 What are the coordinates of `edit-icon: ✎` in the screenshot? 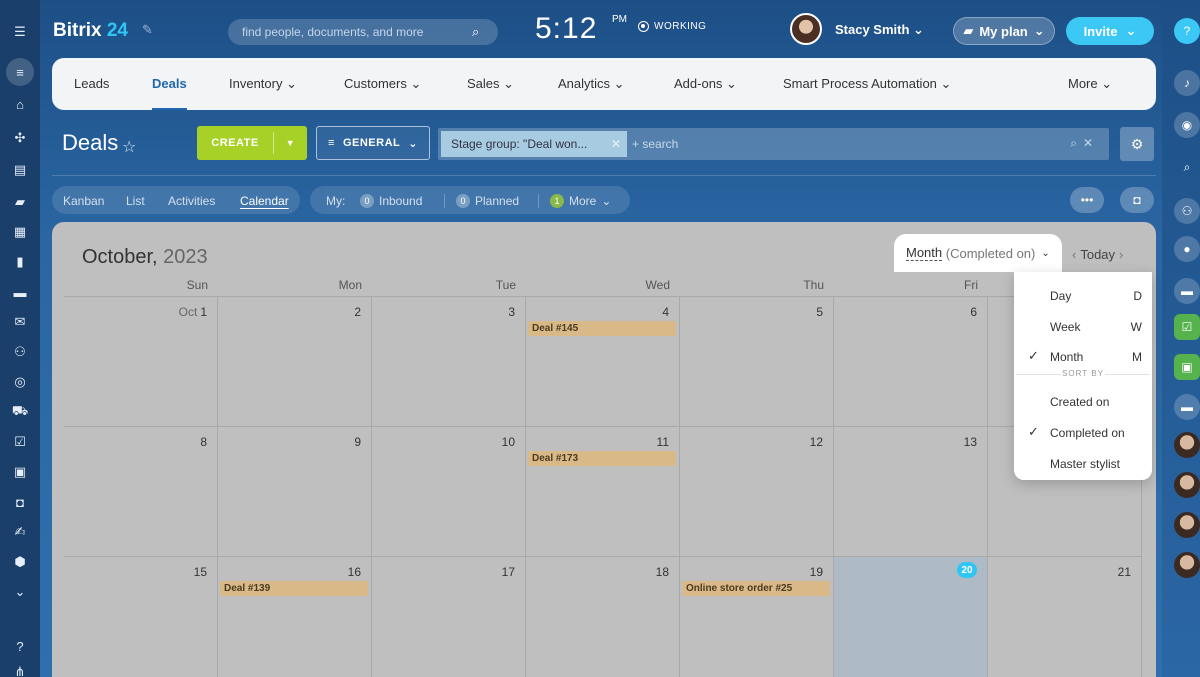 It's located at (147, 30).